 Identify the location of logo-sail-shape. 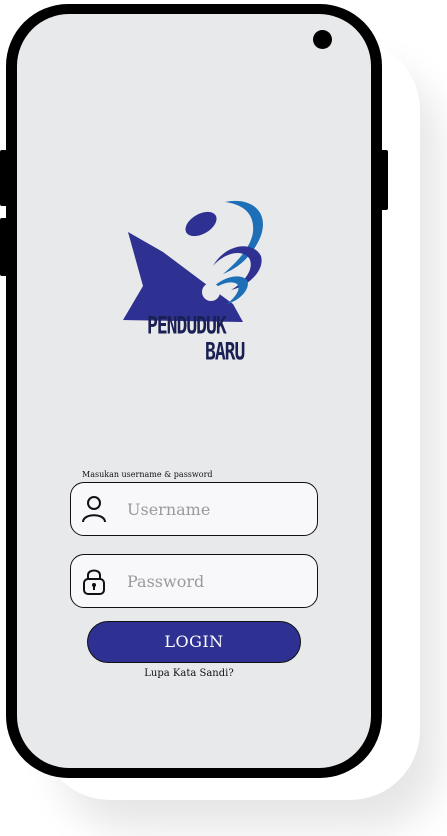
(183, 277).